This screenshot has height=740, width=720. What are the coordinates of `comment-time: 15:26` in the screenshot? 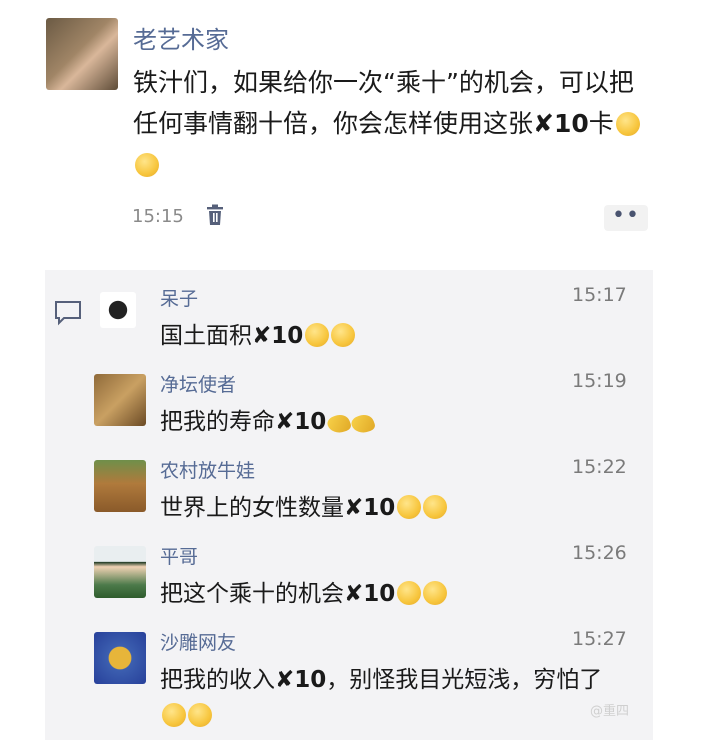 It's located at (599, 553).